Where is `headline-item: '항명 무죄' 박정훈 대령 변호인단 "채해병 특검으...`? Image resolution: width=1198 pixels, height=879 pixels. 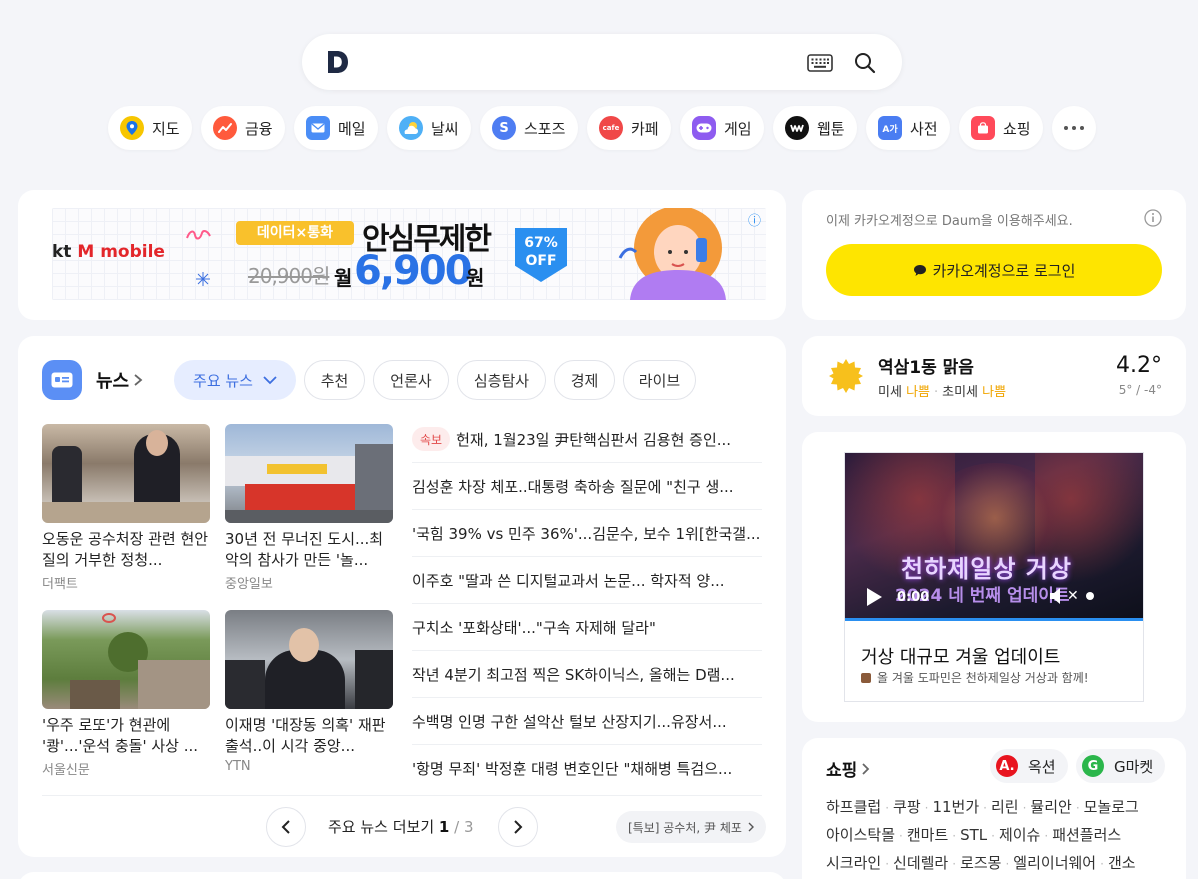
headline-item: '항명 무죄' 박정훈 대령 변호인단 "채해병 특검으... is located at coordinates (587, 768).